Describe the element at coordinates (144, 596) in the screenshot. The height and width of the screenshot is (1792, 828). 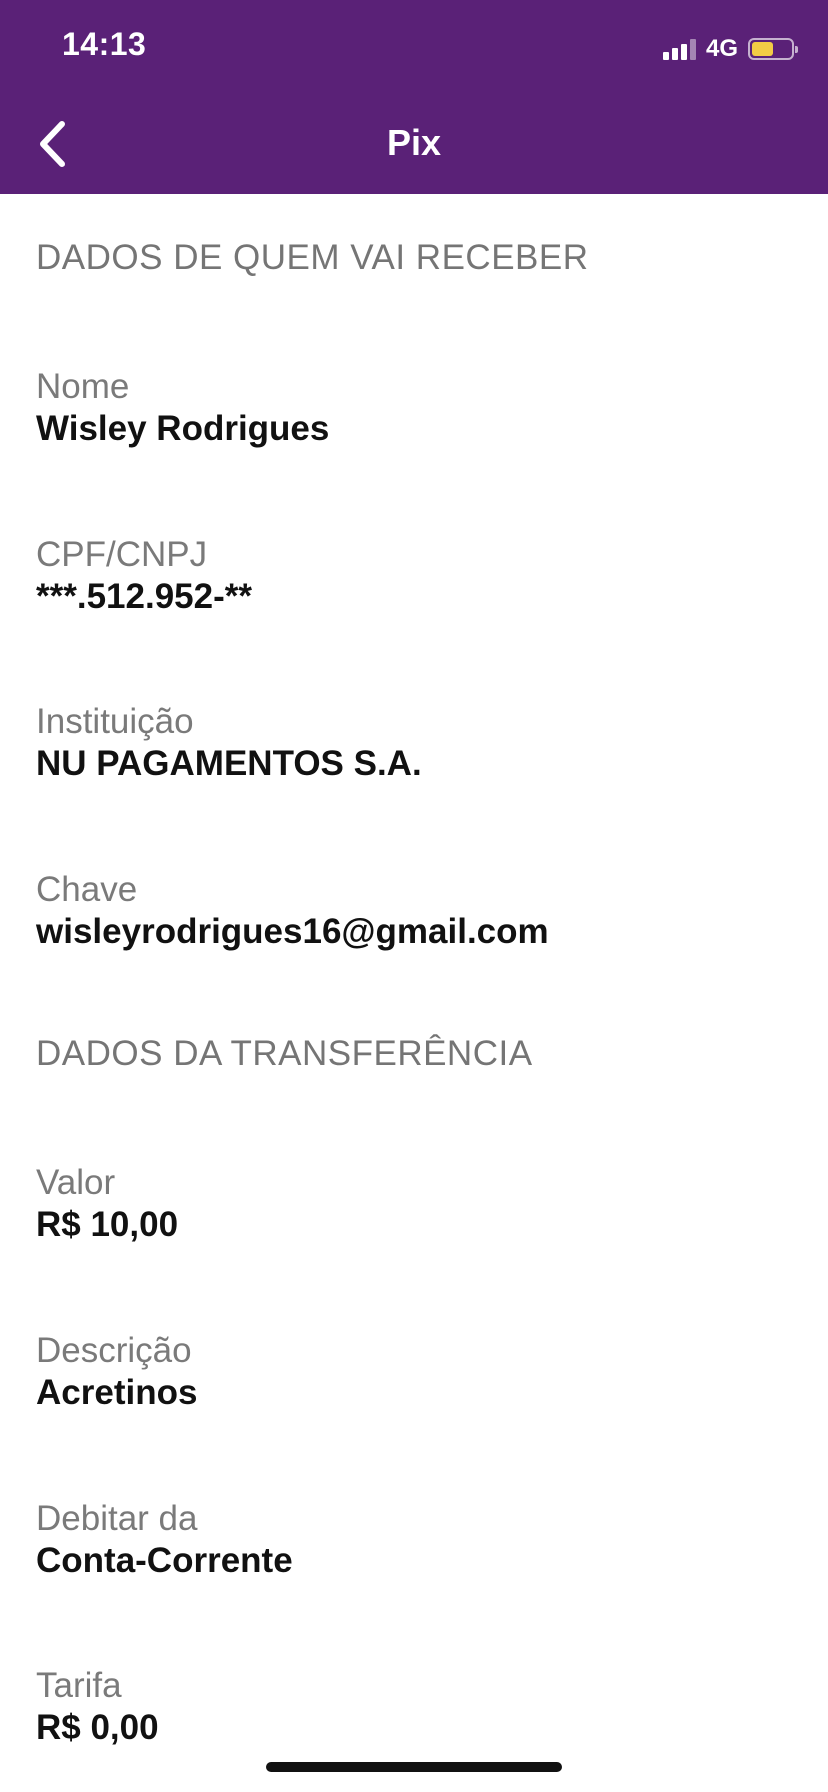
I see `field-value: ***.512.952-**` at that location.